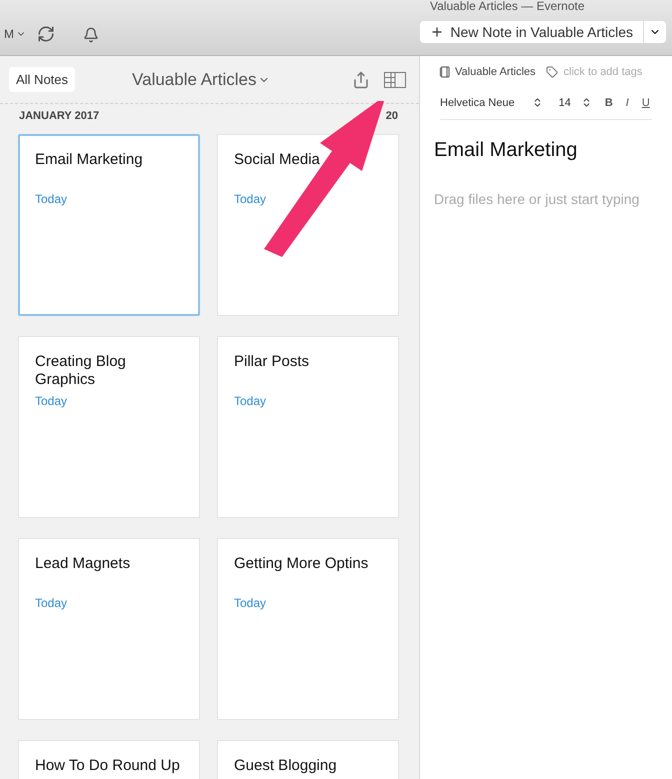 The height and width of the screenshot is (779, 672). What do you see at coordinates (109, 427) in the screenshot?
I see `note-card: Creating Blog Graphics Today` at bounding box center [109, 427].